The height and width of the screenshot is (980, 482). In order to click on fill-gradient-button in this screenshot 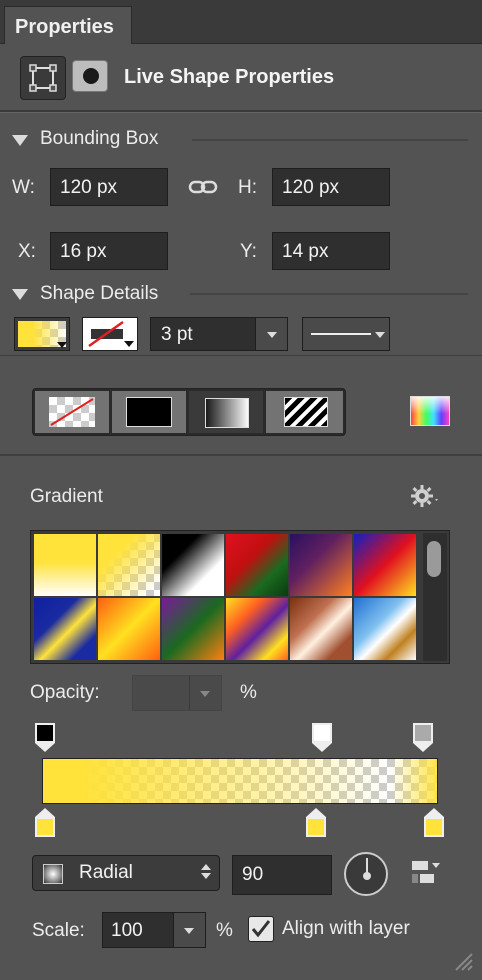, I will do `click(226, 412)`.